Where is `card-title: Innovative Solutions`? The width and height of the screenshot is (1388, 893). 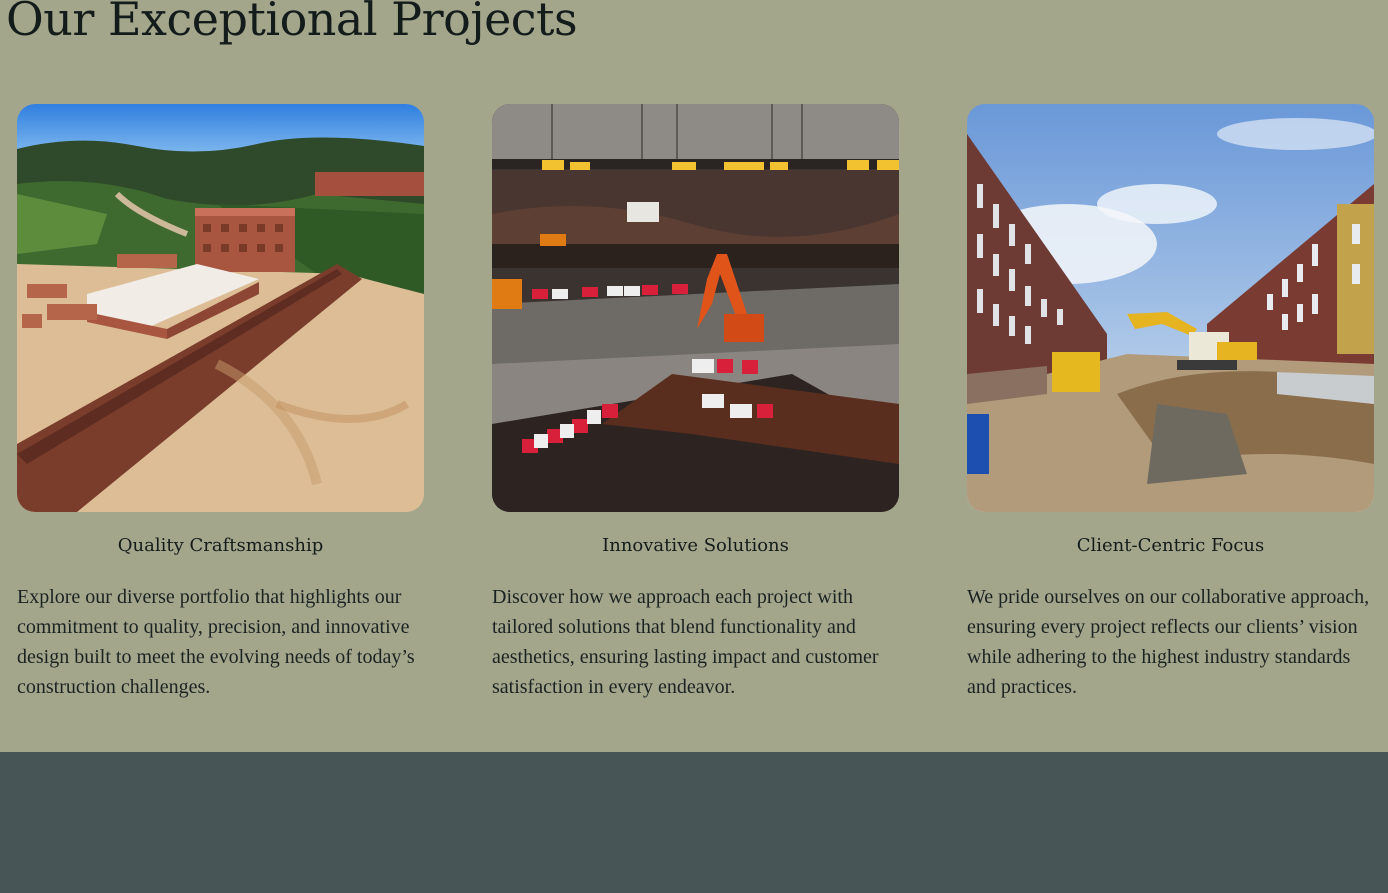 card-title: Innovative Solutions is located at coordinates (695, 545).